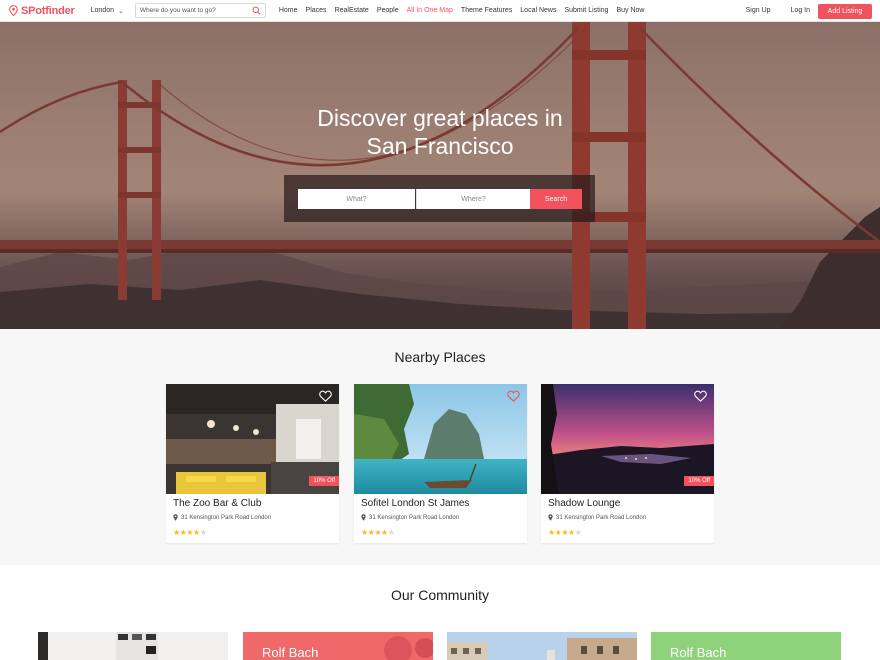 The height and width of the screenshot is (660, 880). I want to click on place-image, so click(440, 439).